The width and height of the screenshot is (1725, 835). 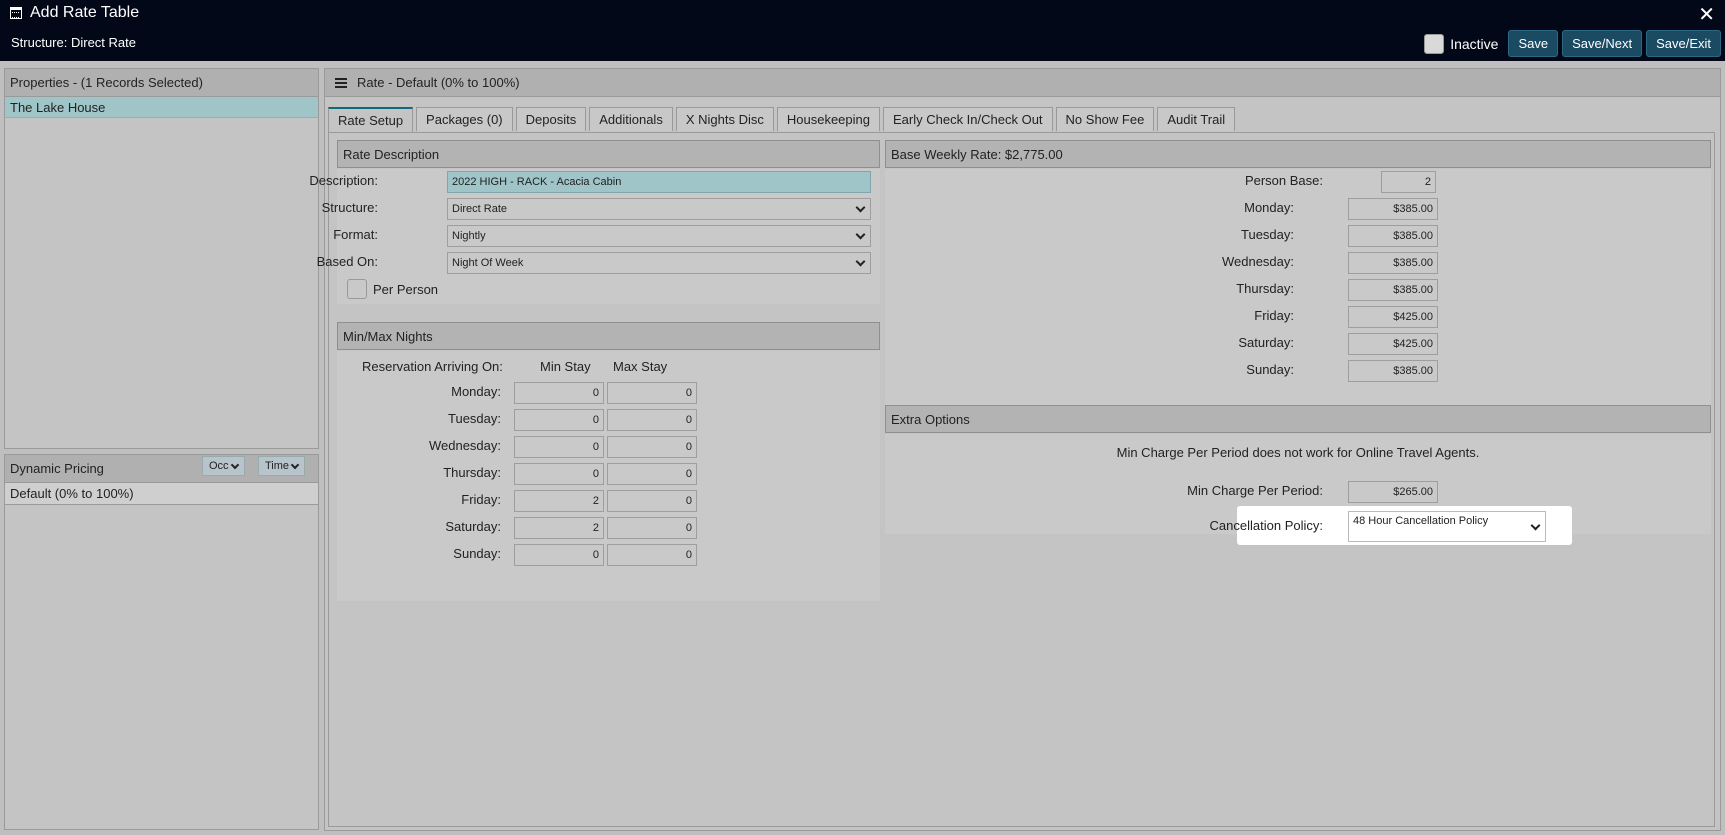 I want to click on window-title-text: Add Rate Table, so click(x=85, y=12).